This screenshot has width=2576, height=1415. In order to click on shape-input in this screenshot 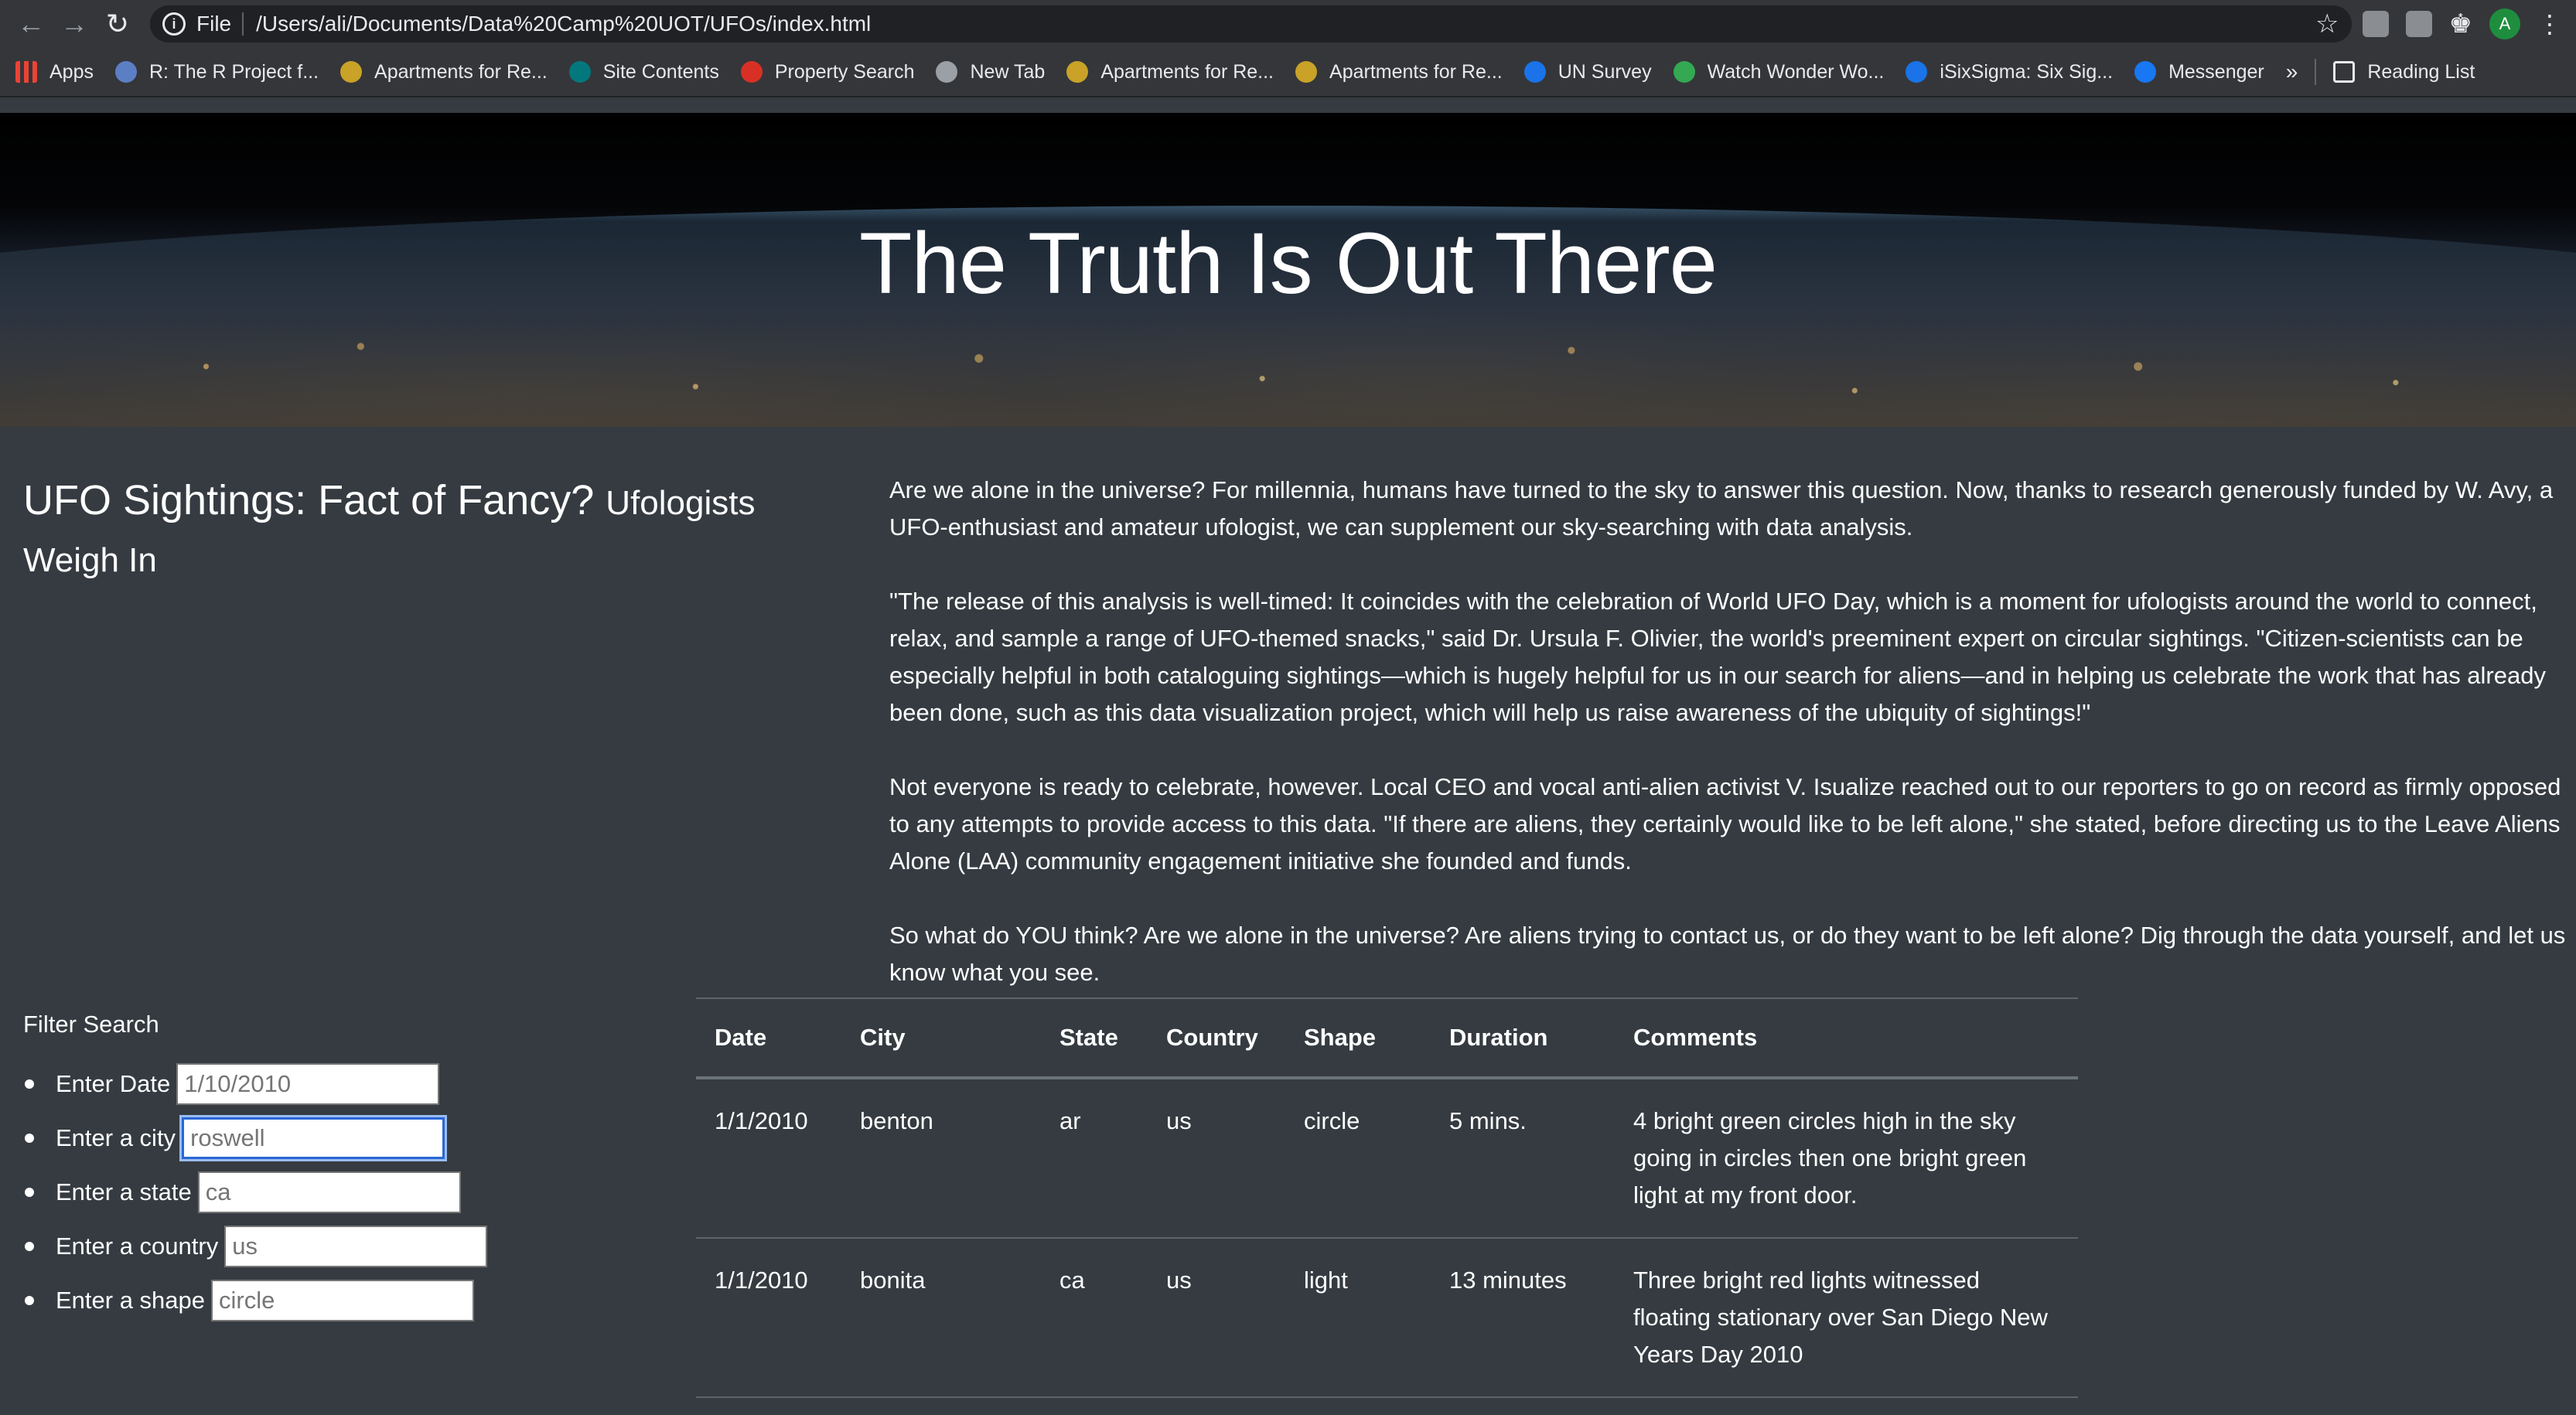, I will do `click(343, 1300)`.